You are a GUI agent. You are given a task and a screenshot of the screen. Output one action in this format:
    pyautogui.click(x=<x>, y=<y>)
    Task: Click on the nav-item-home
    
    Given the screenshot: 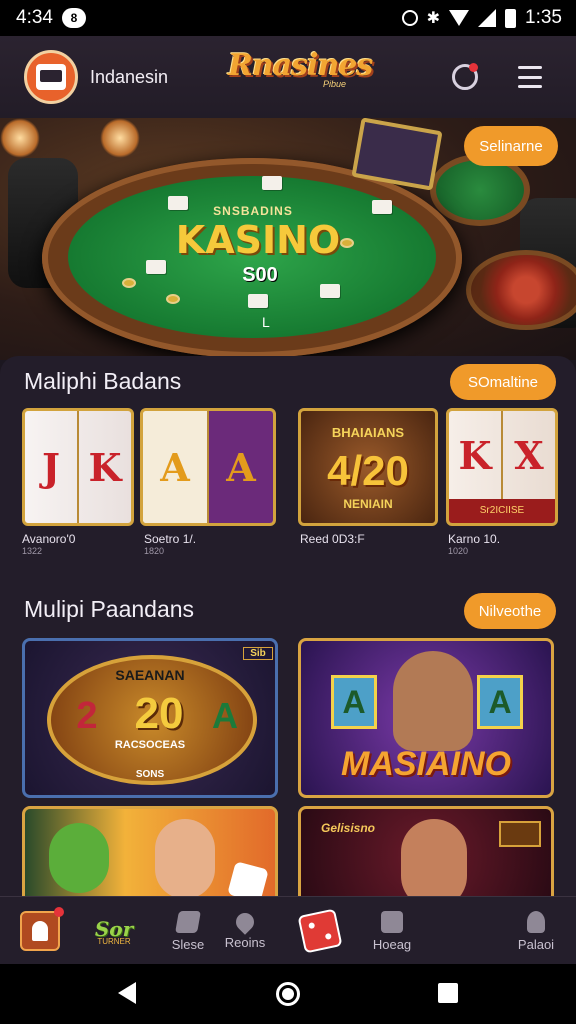 What is the action you would take?
    pyautogui.click(x=40, y=931)
    